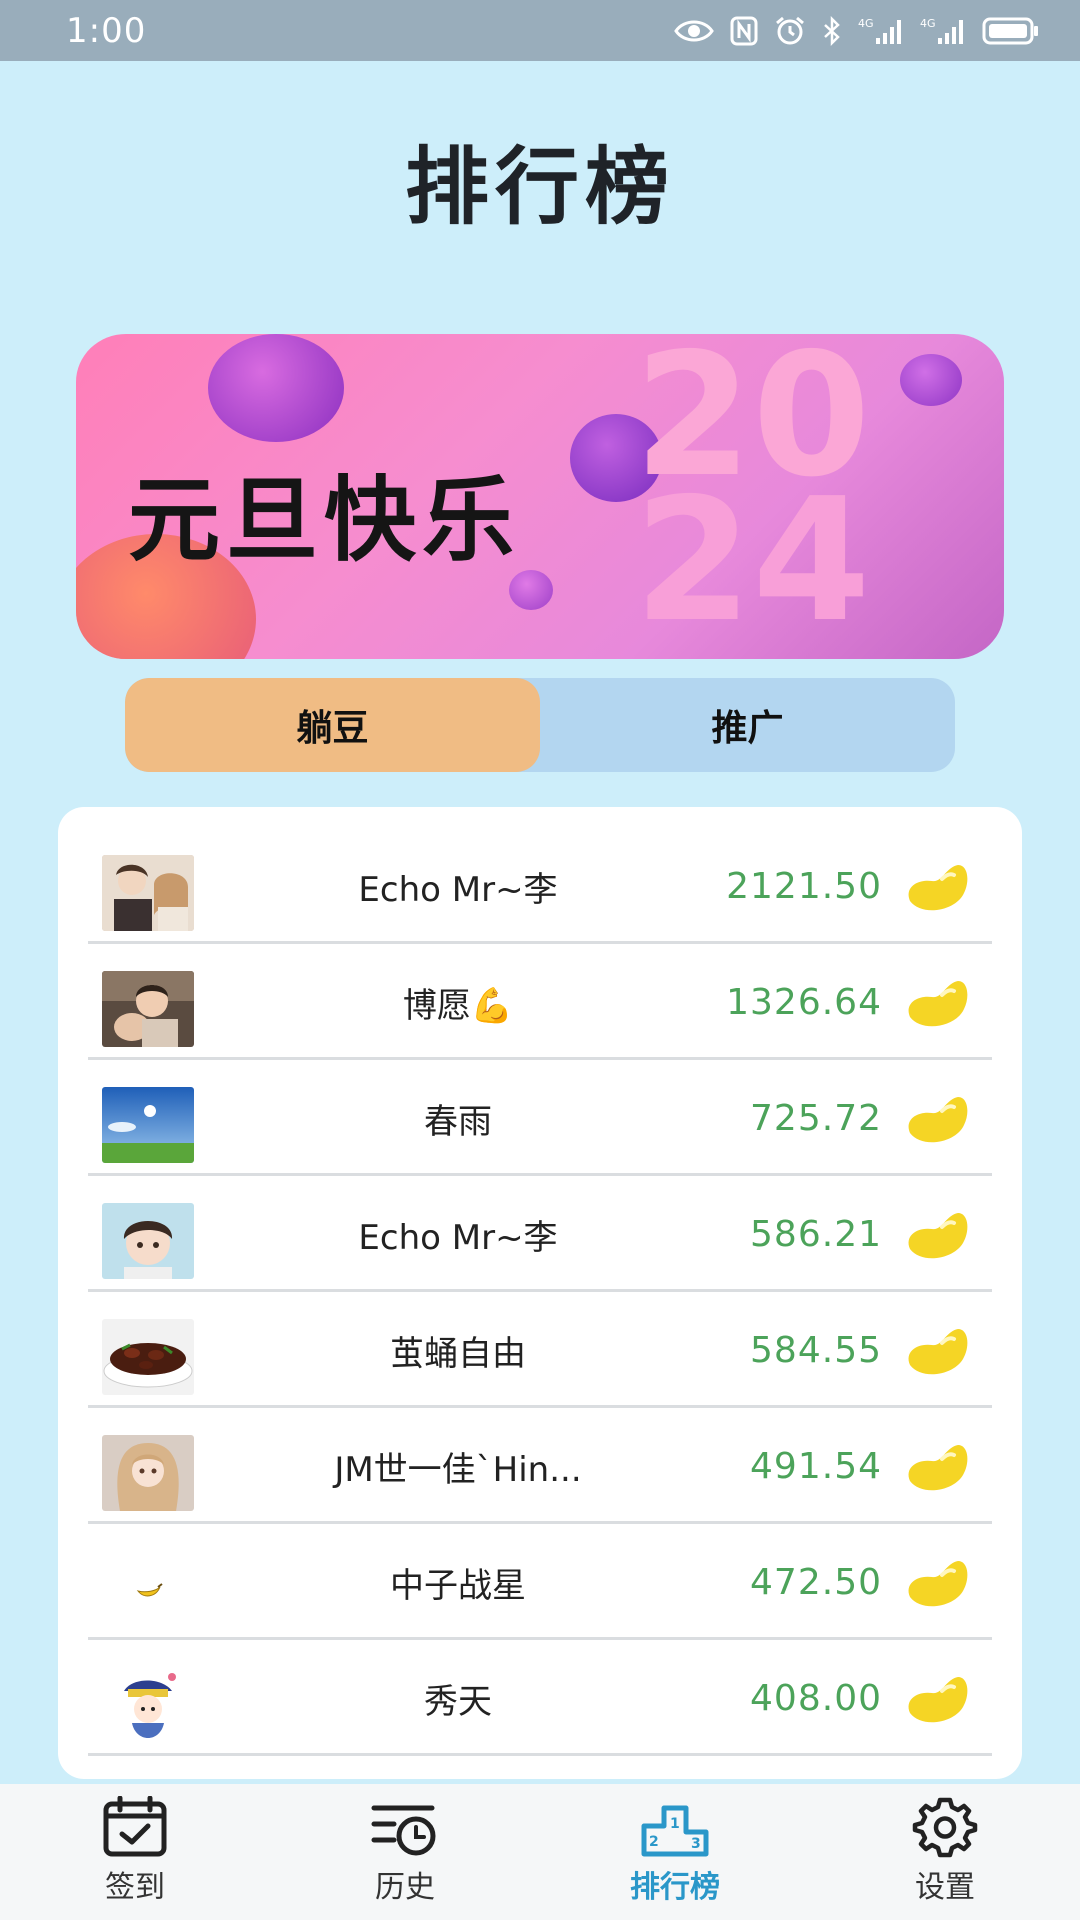 Image resolution: width=1080 pixels, height=1920 pixels. What do you see at coordinates (135, 1887) in the screenshot?
I see `nav-label: 签到` at bounding box center [135, 1887].